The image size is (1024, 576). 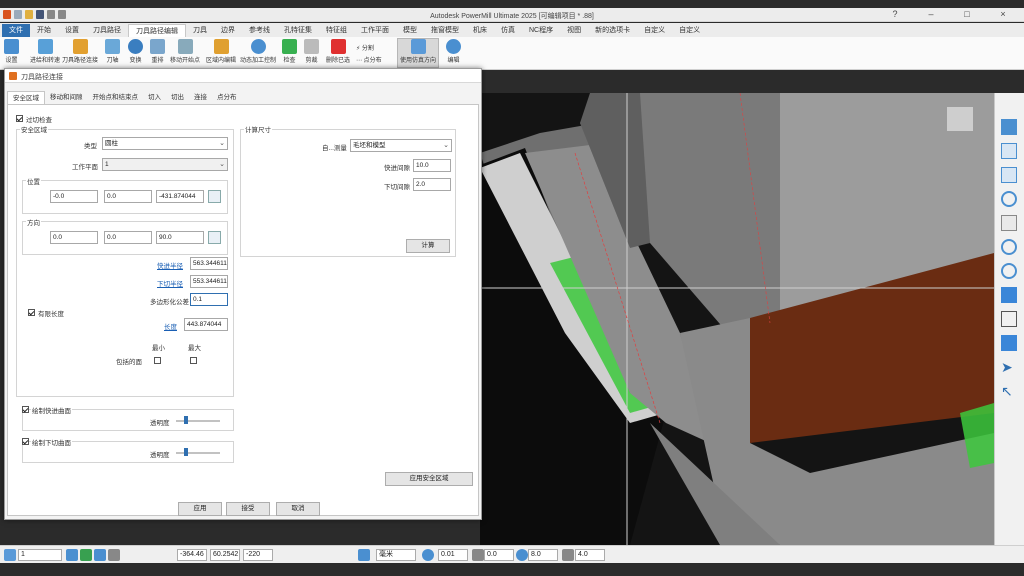 I want to click on length-link: 长度, so click(x=170, y=326).